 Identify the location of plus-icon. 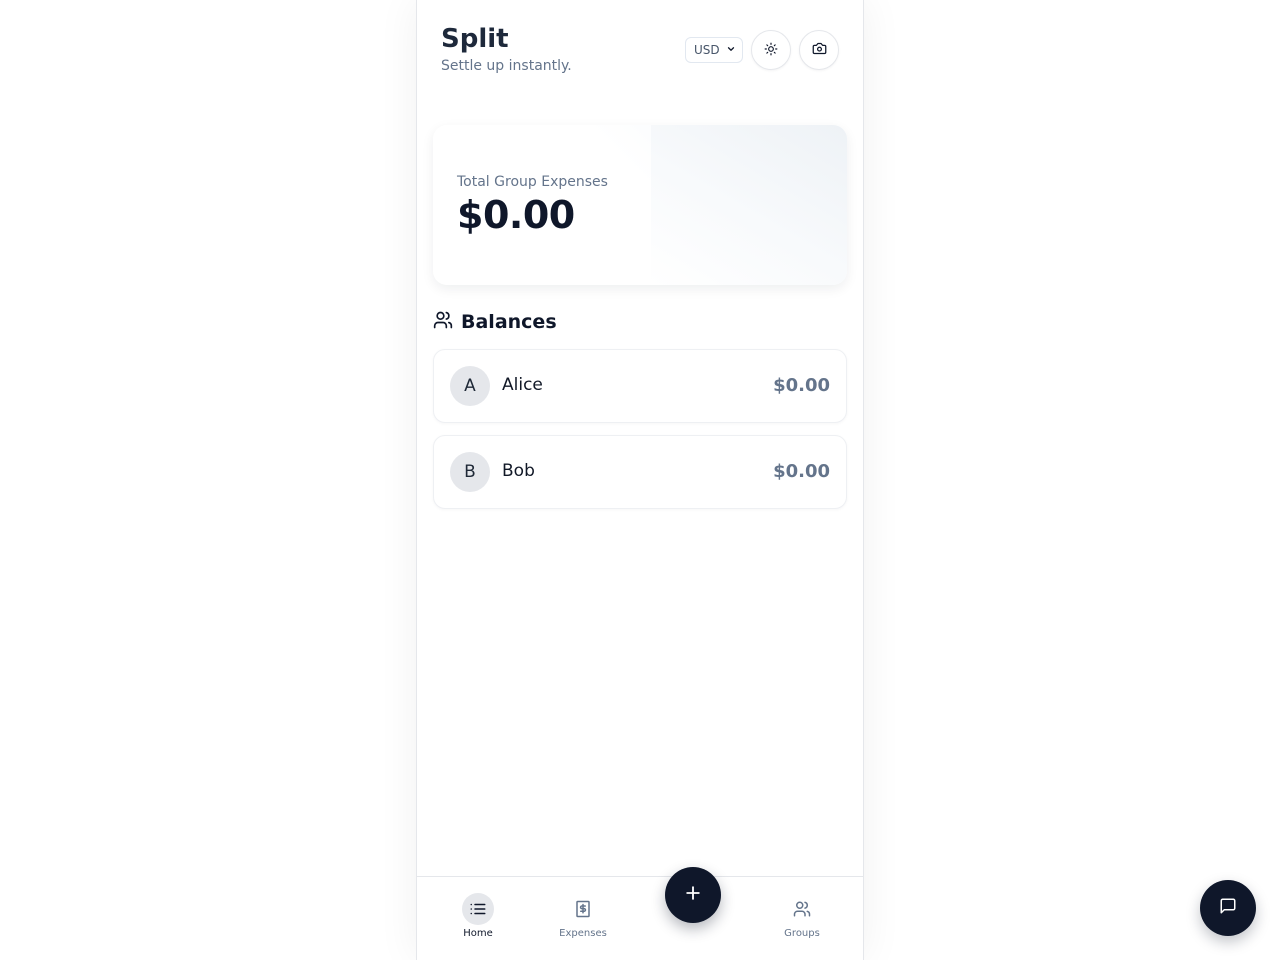
(693, 895).